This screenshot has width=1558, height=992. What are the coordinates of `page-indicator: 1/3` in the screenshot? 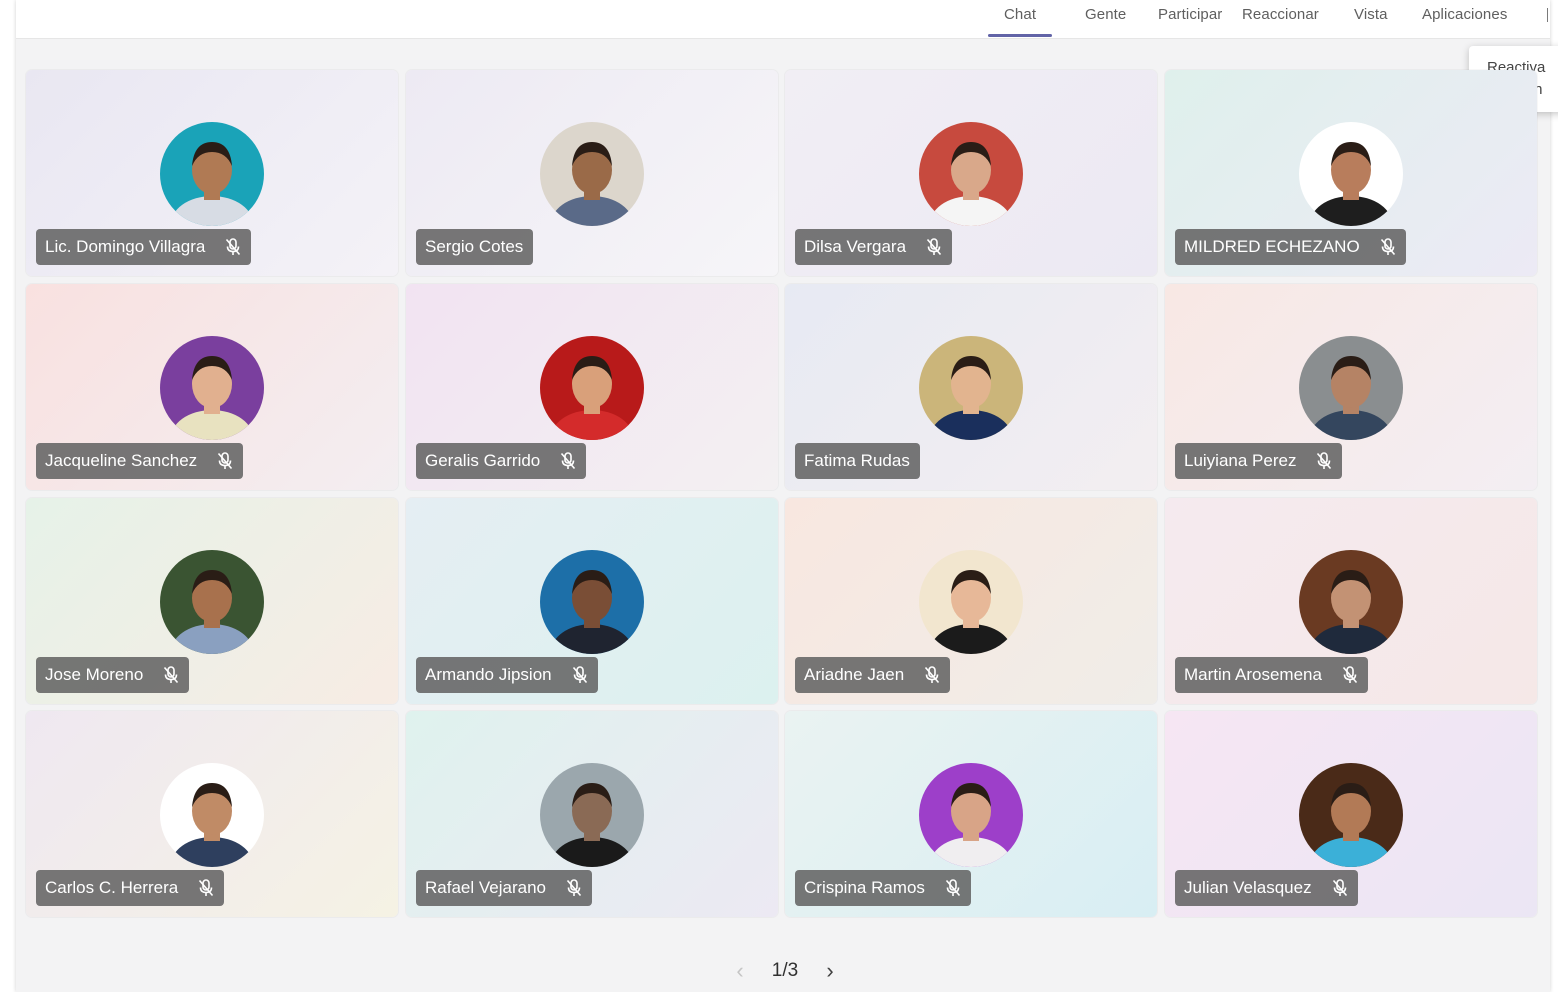 It's located at (785, 970).